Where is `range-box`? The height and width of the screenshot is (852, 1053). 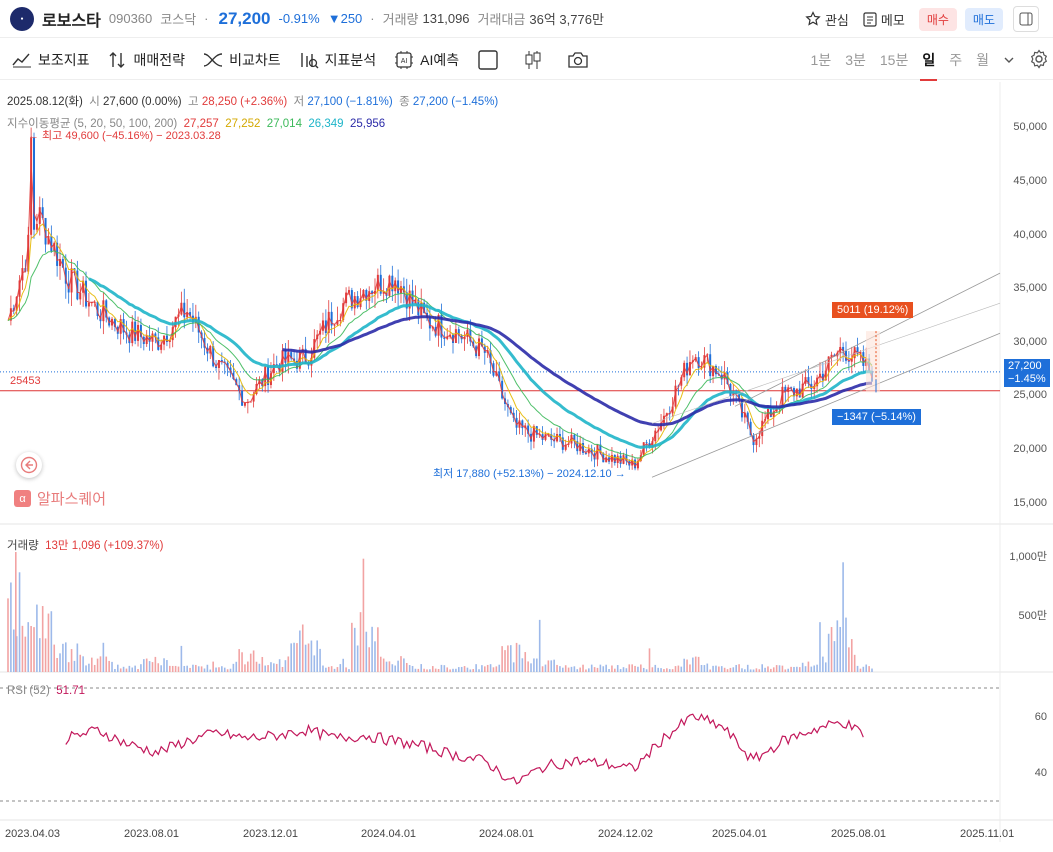
range-box is located at coordinates (873, 362).